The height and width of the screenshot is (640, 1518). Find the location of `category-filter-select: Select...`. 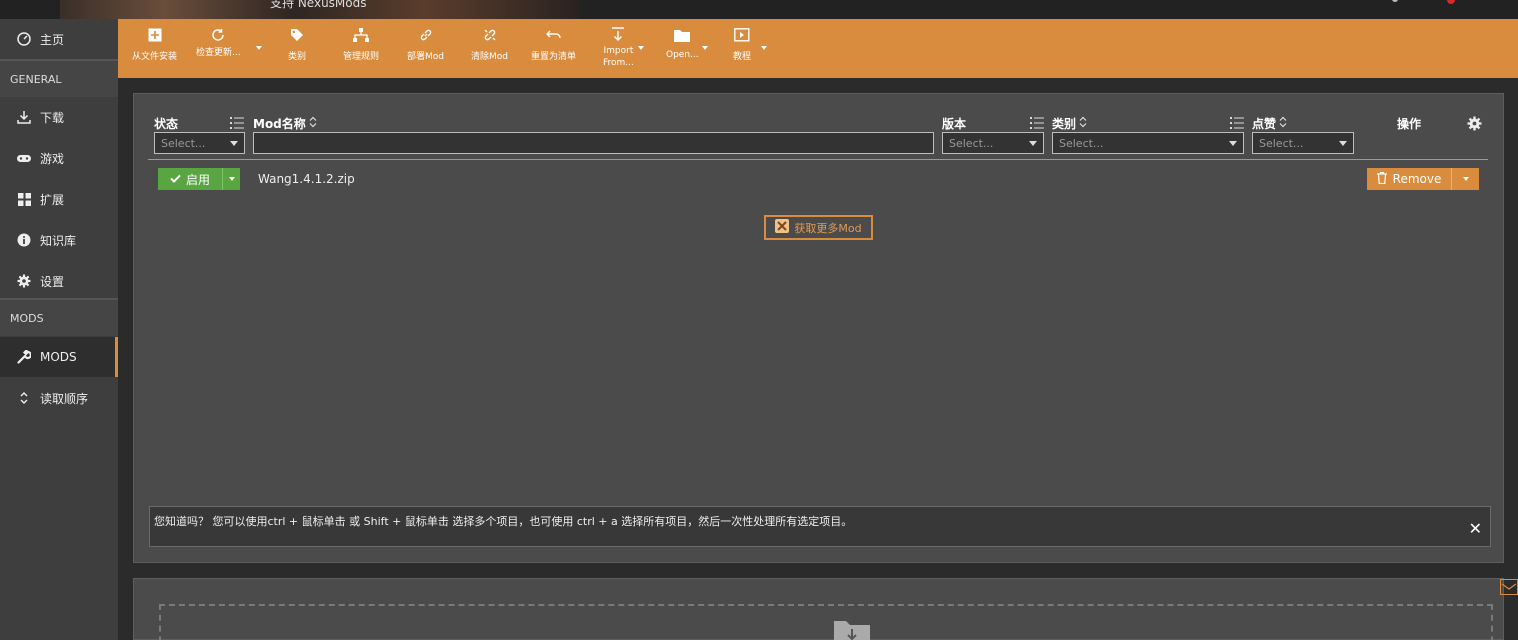

category-filter-select: Select... is located at coordinates (1148, 143).